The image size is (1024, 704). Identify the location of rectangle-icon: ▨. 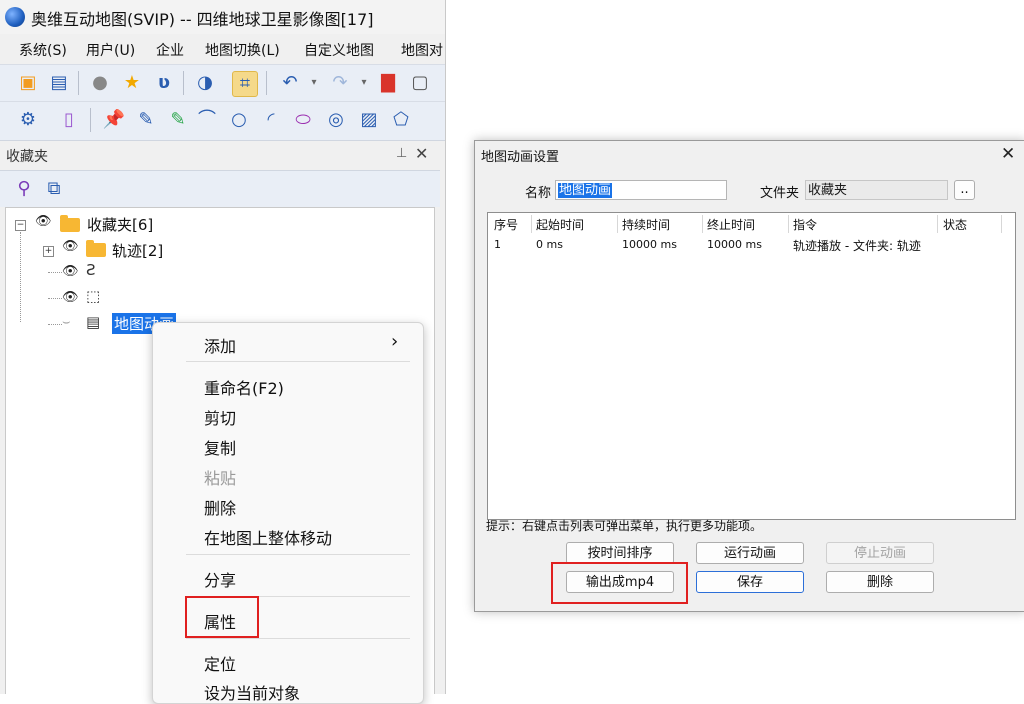
(369, 120).